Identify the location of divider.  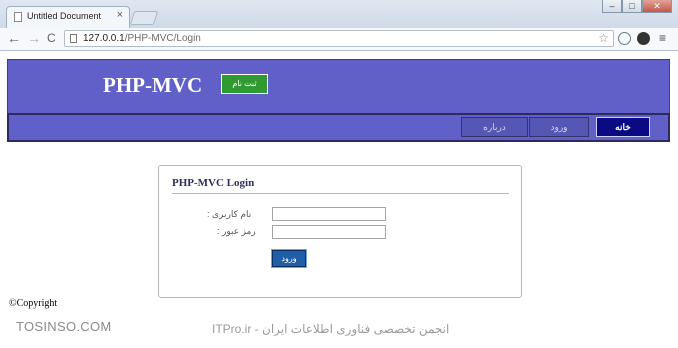
(340, 193).